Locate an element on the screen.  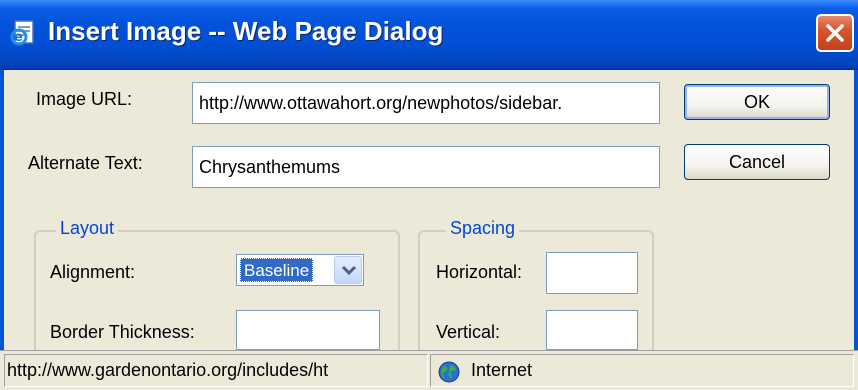
cancel-button: Cancel is located at coordinates (757, 162).